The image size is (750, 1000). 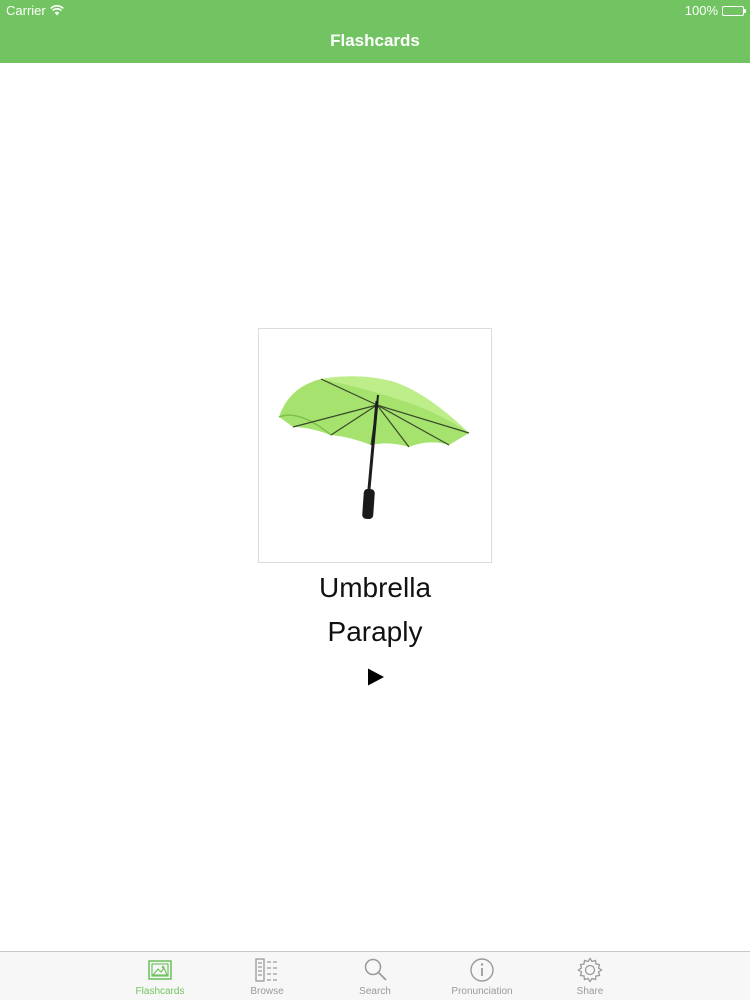 What do you see at coordinates (160, 991) in the screenshot?
I see `tab-flashcards-label: Flashcards` at bounding box center [160, 991].